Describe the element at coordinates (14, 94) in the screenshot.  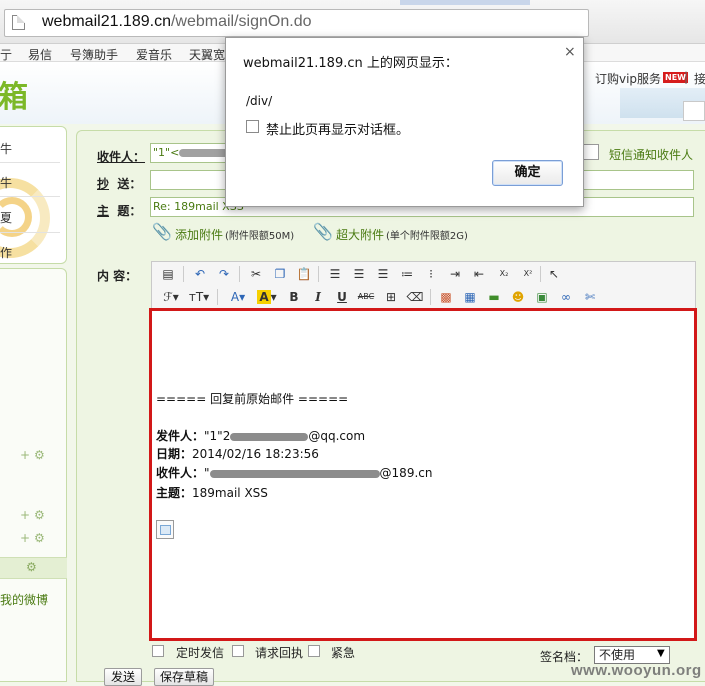
I see `mailbox-logo: 箱` at that location.